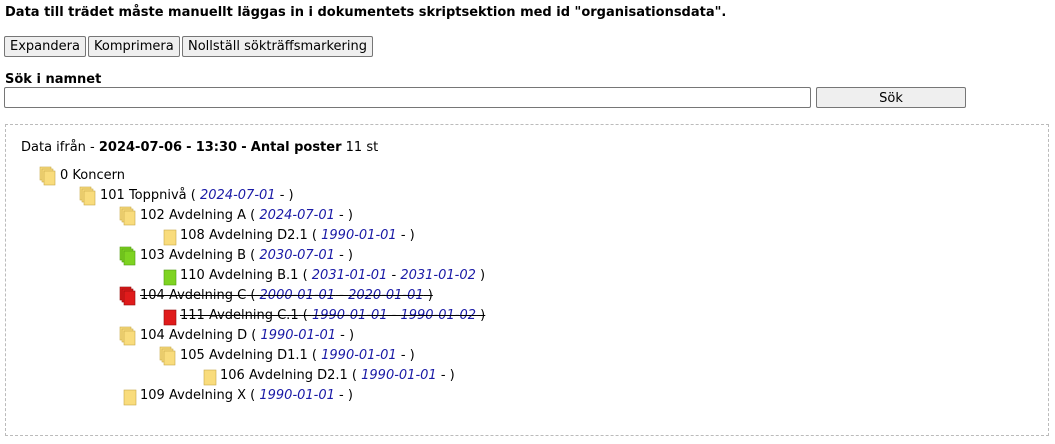 Image resolution: width=1055 pixels, height=444 pixels. I want to click on valid-to-date: 2031-01-02, so click(438, 275).